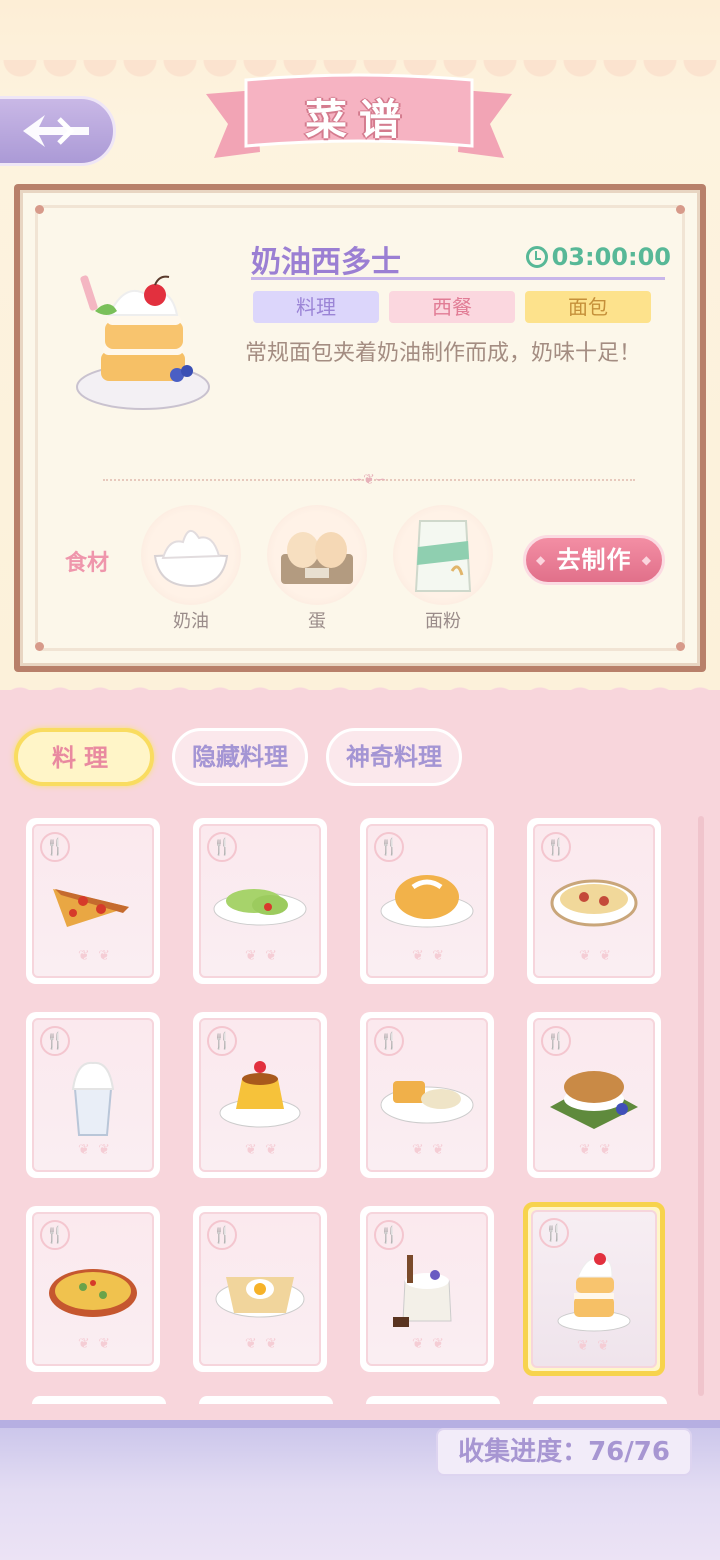  What do you see at coordinates (611, 257) in the screenshot?
I see `cook-time-value: 03:00:00` at bounding box center [611, 257].